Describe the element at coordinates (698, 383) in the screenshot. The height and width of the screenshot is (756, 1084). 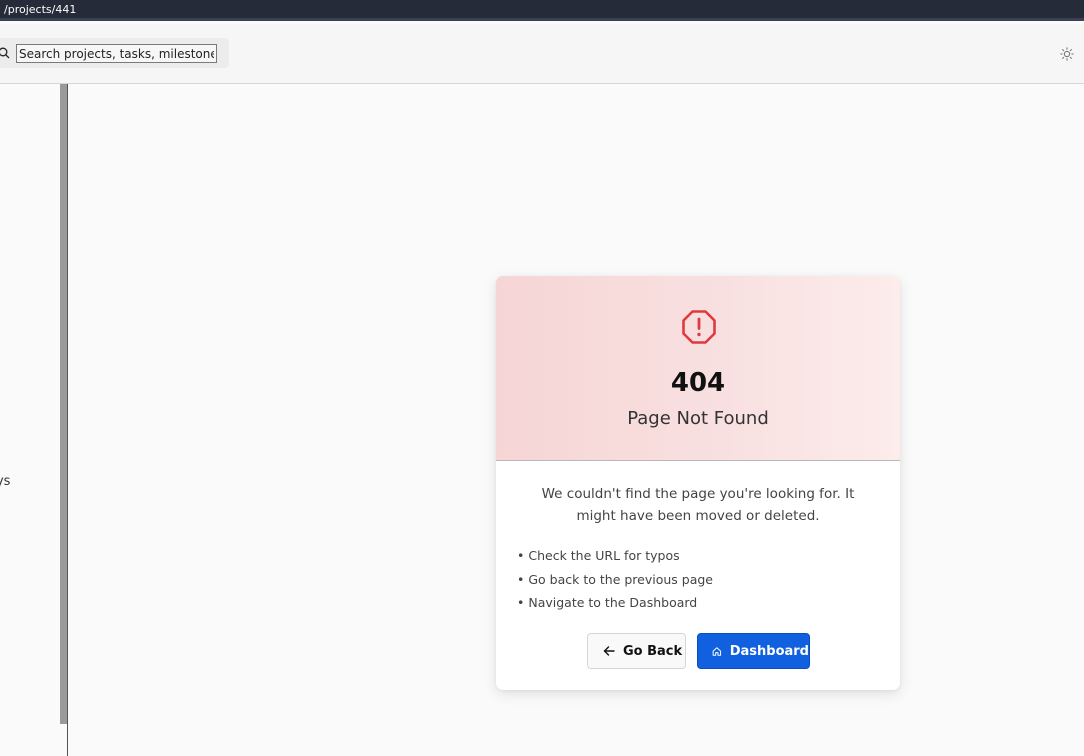
I see `error-code: 404` at that location.